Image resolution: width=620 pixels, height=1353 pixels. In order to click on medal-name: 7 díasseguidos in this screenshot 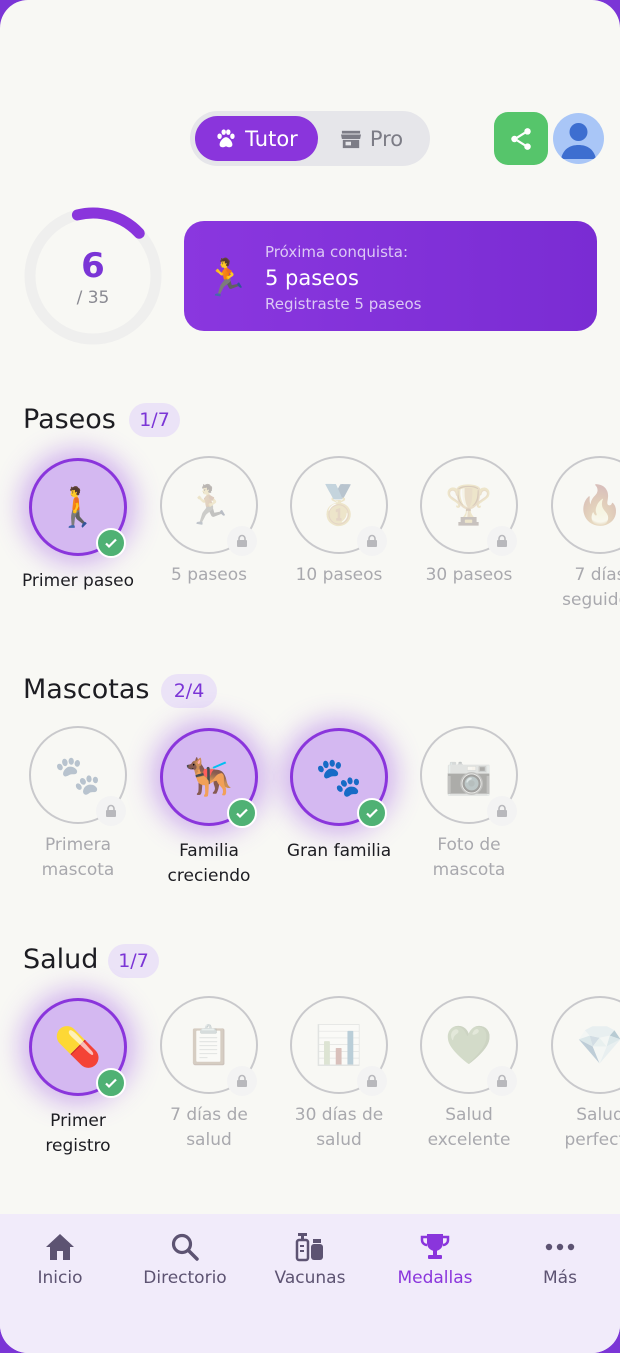, I will do `click(591, 587)`.